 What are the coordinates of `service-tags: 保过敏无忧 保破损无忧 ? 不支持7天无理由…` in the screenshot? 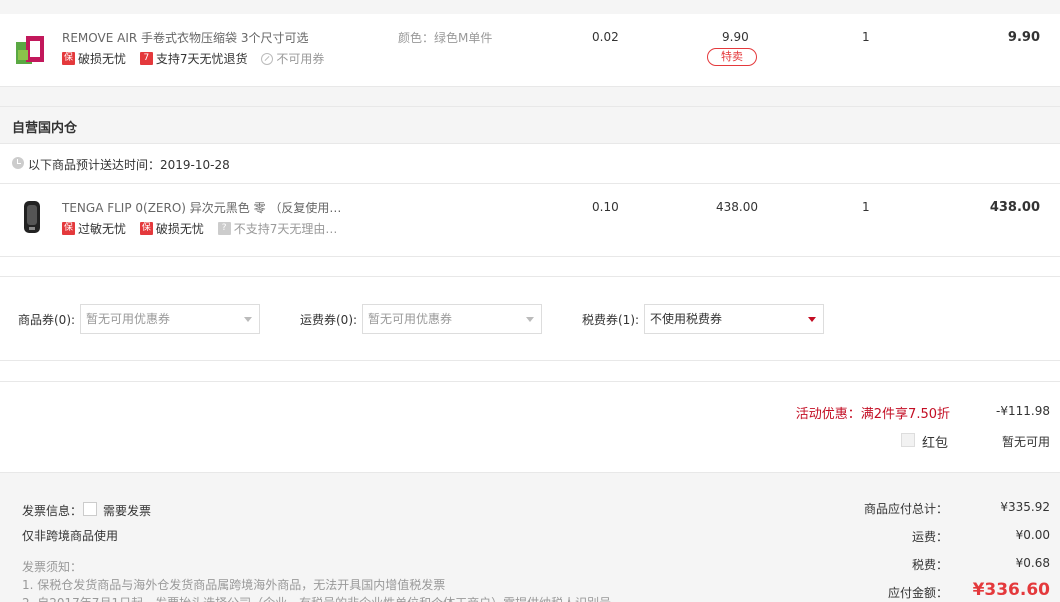 It's located at (204, 228).